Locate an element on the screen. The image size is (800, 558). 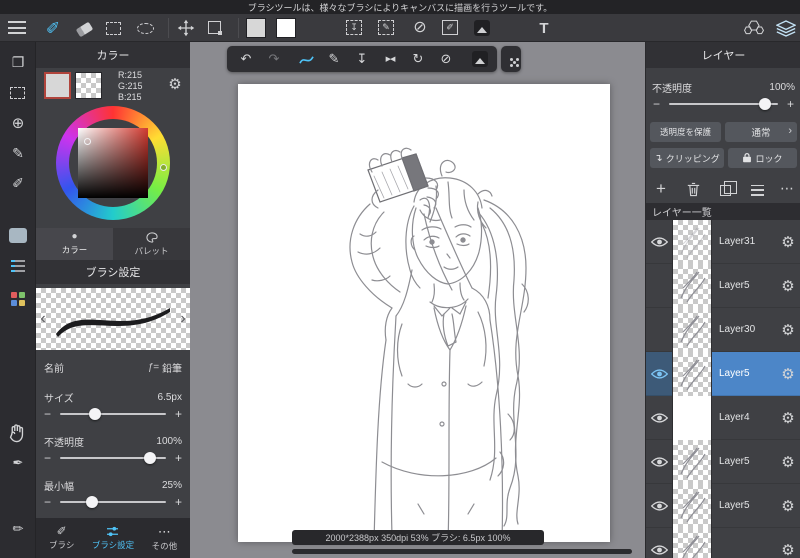
marker-panel-icon: ✐ is located at coordinates (18, 183).